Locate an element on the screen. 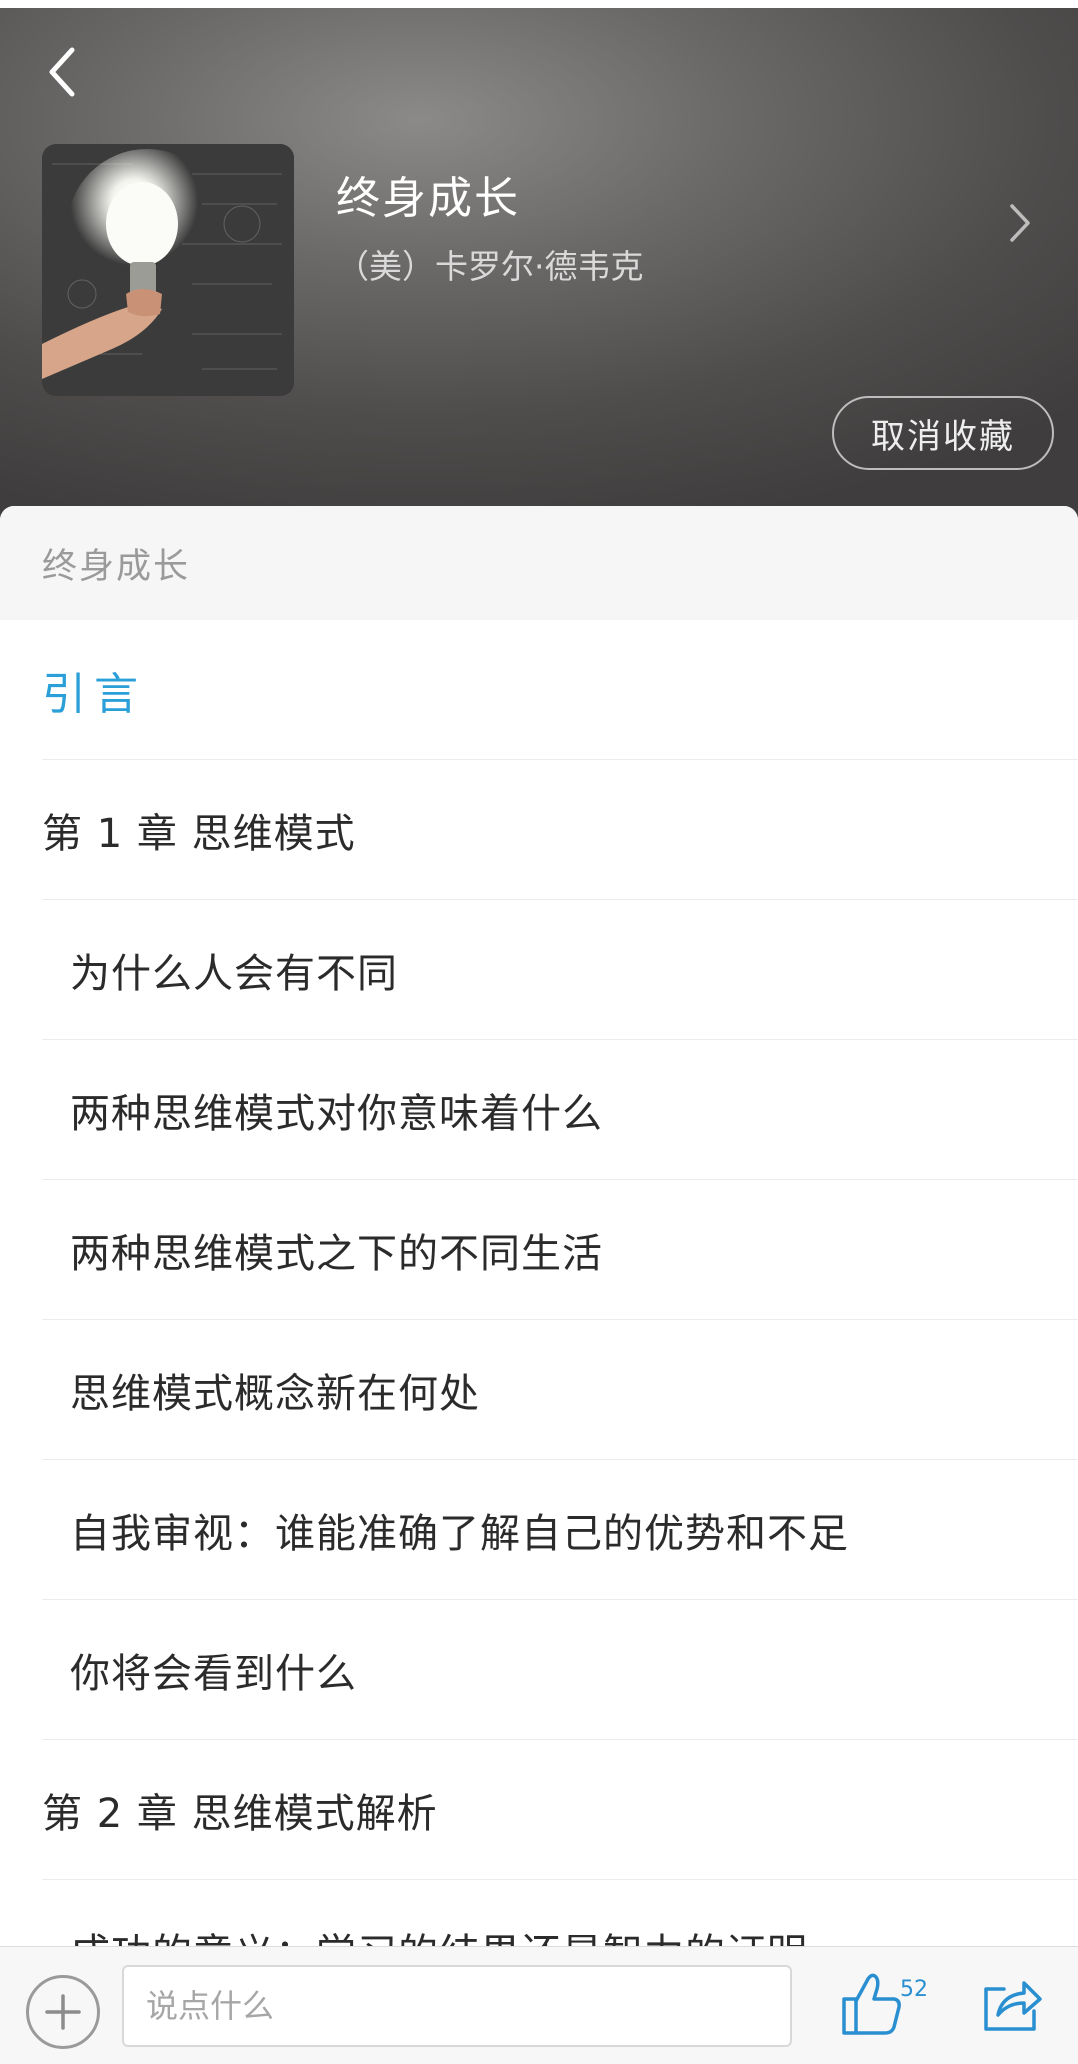 This screenshot has width=1078, height=2064. plus-icon is located at coordinates (63, 2012).